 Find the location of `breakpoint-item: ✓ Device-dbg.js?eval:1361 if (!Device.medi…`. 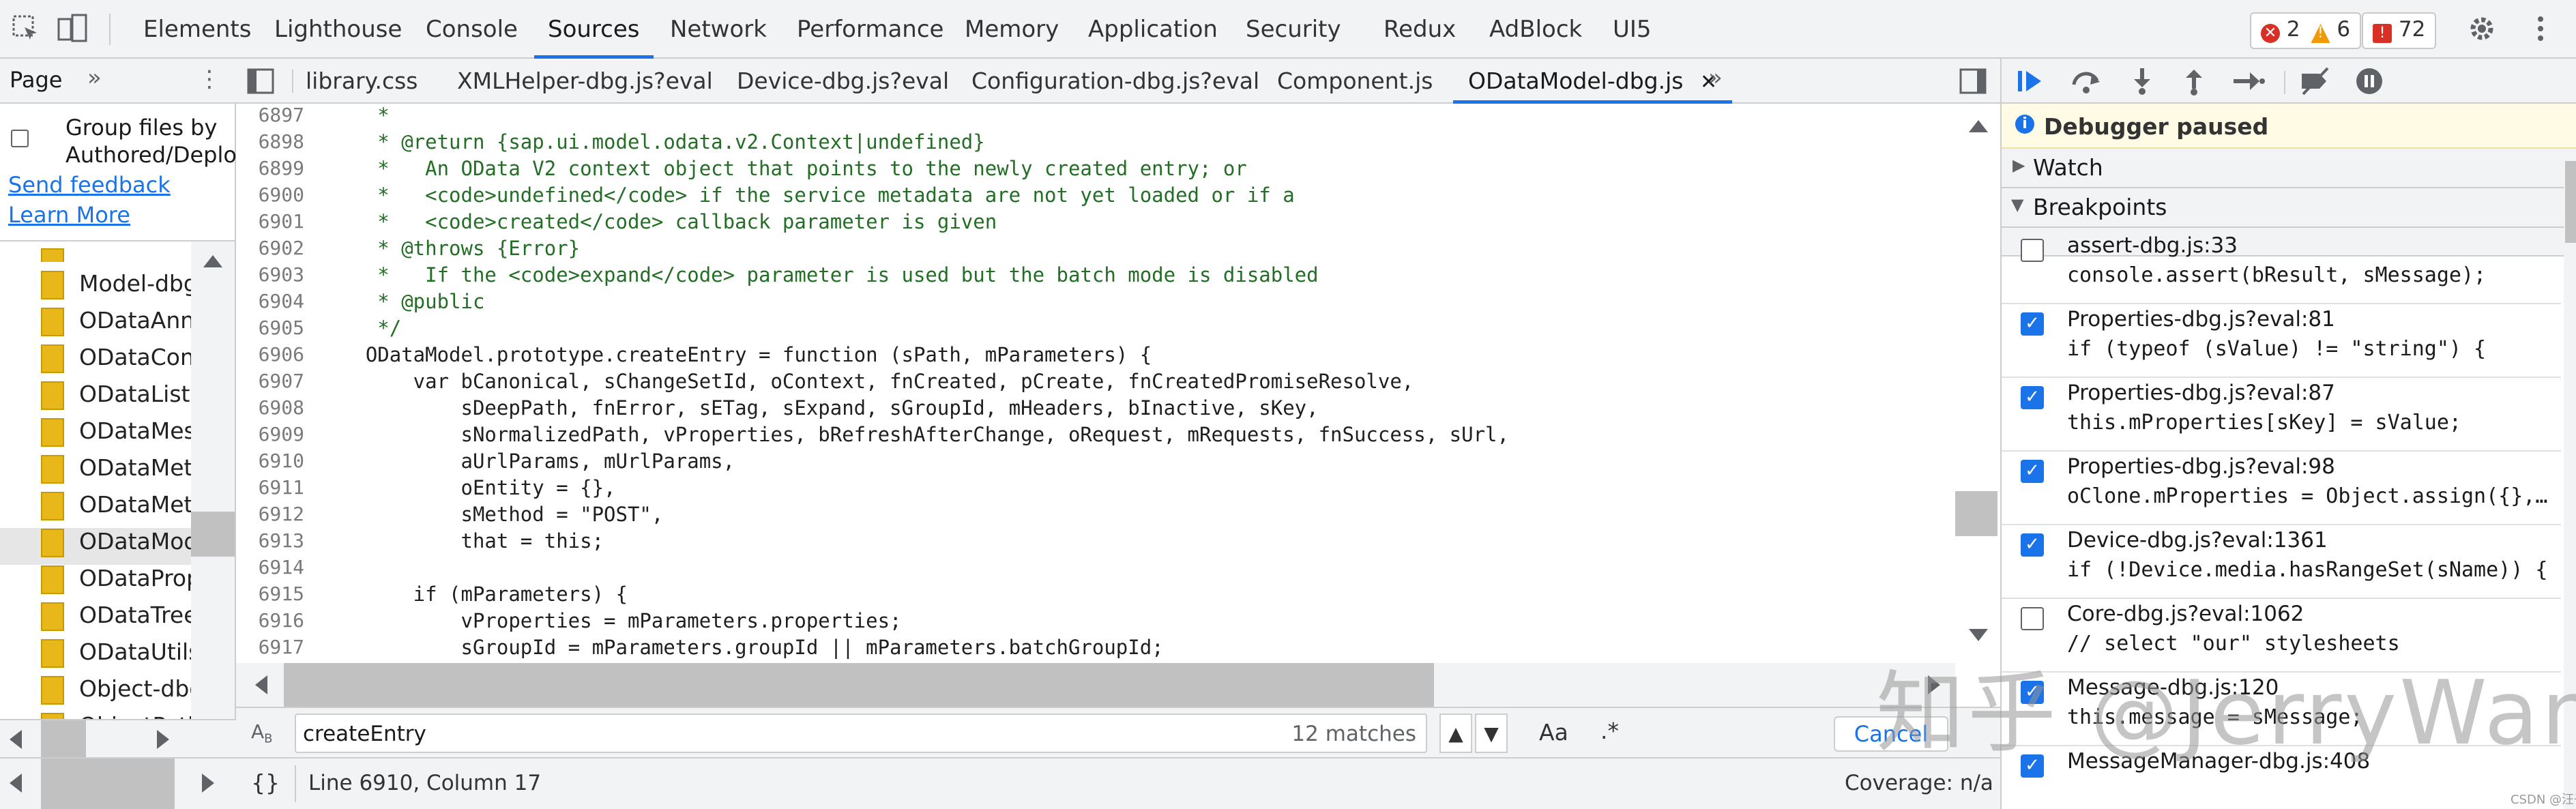

breakpoint-item: ✓ Device-dbg.js?eval:1361 if (!Device.medi… is located at coordinates (2281, 561).